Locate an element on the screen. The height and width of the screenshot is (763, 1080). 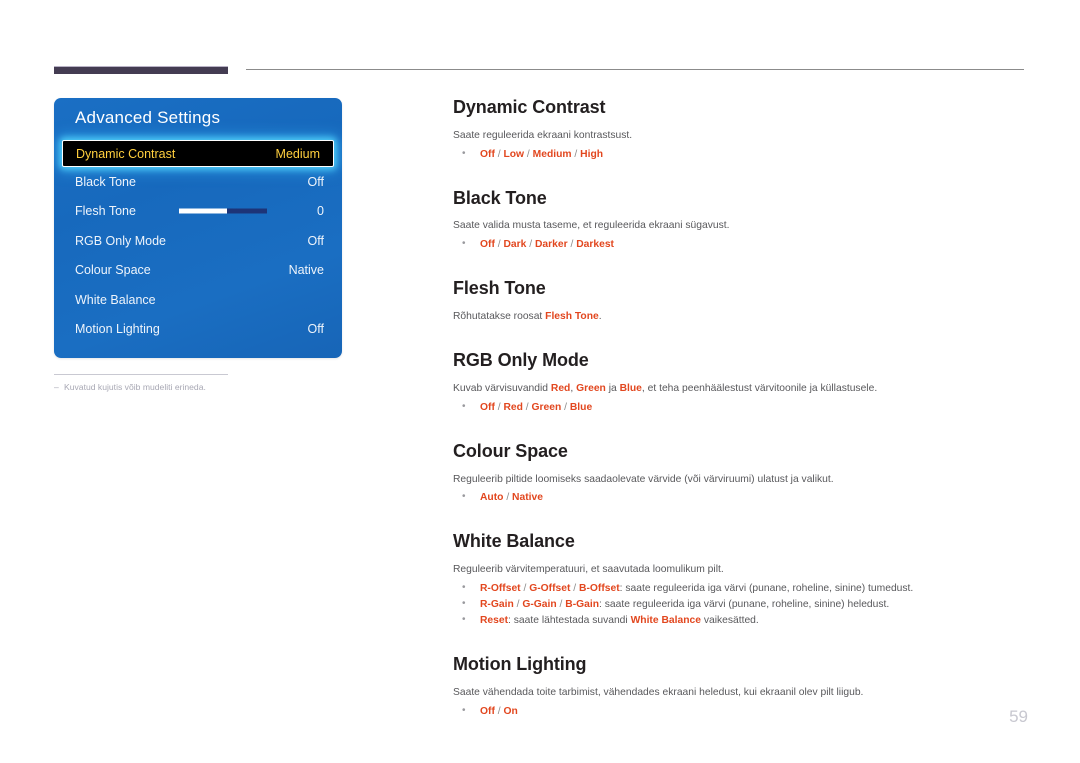
header-rule is located at coordinates (540, 70).